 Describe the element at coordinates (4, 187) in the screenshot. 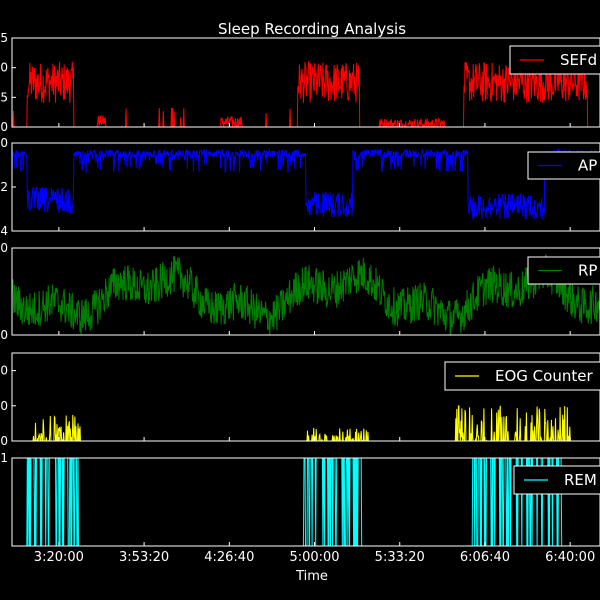

I see `y-tick-label: 2` at that location.